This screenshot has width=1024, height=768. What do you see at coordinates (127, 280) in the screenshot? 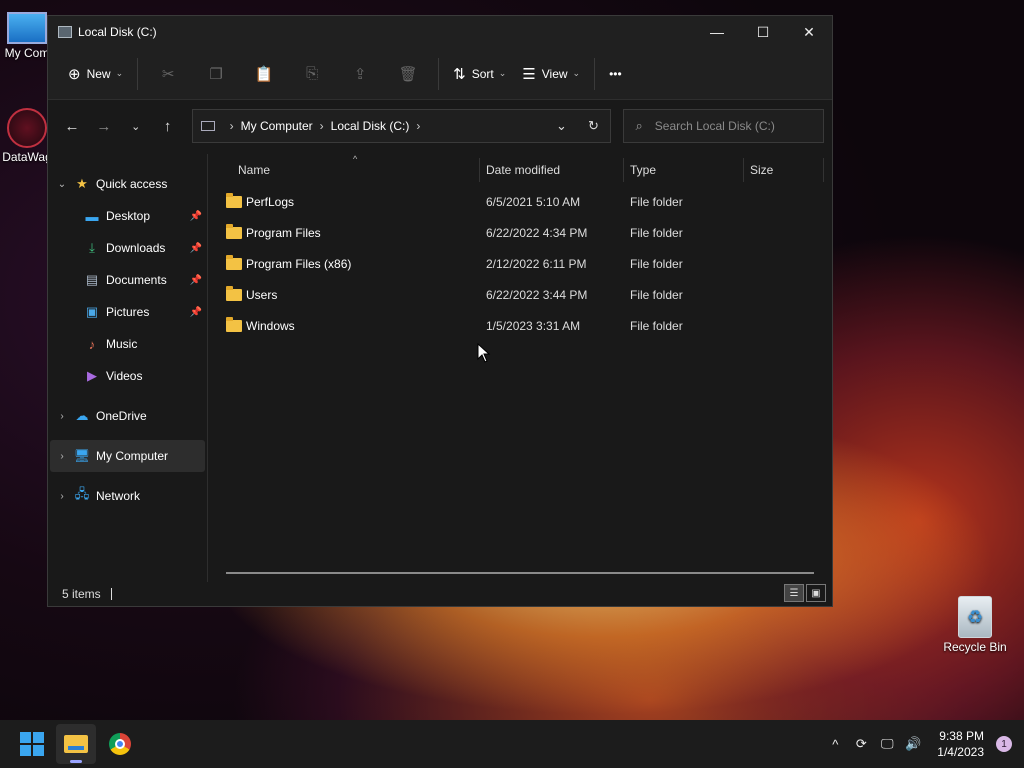
I see `sidebar-item-documents: ▤ Documents 📌` at bounding box center [127, 280].